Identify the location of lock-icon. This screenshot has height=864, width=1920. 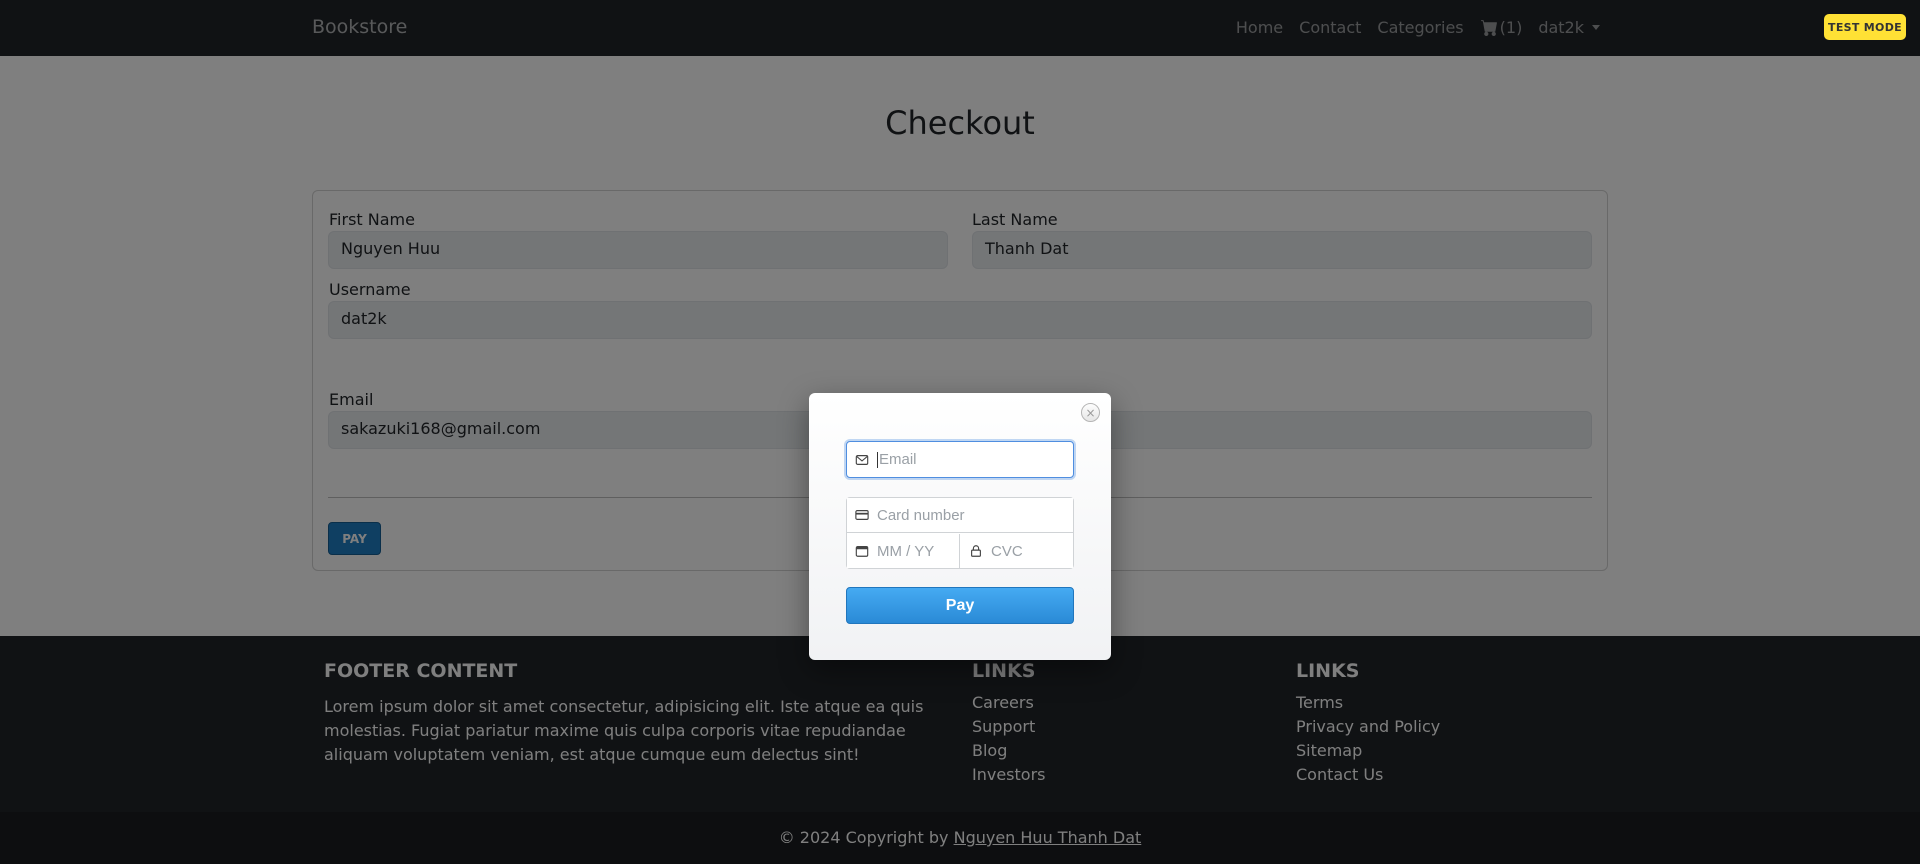
(976, 551).